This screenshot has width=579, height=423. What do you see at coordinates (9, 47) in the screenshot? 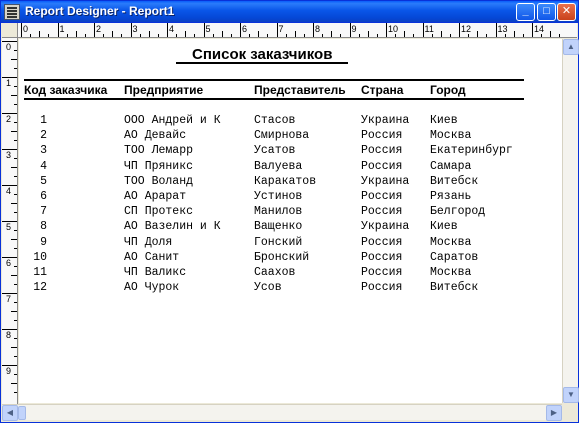
I see `ruler-v-label: 0` at bounding box center [9, 47].